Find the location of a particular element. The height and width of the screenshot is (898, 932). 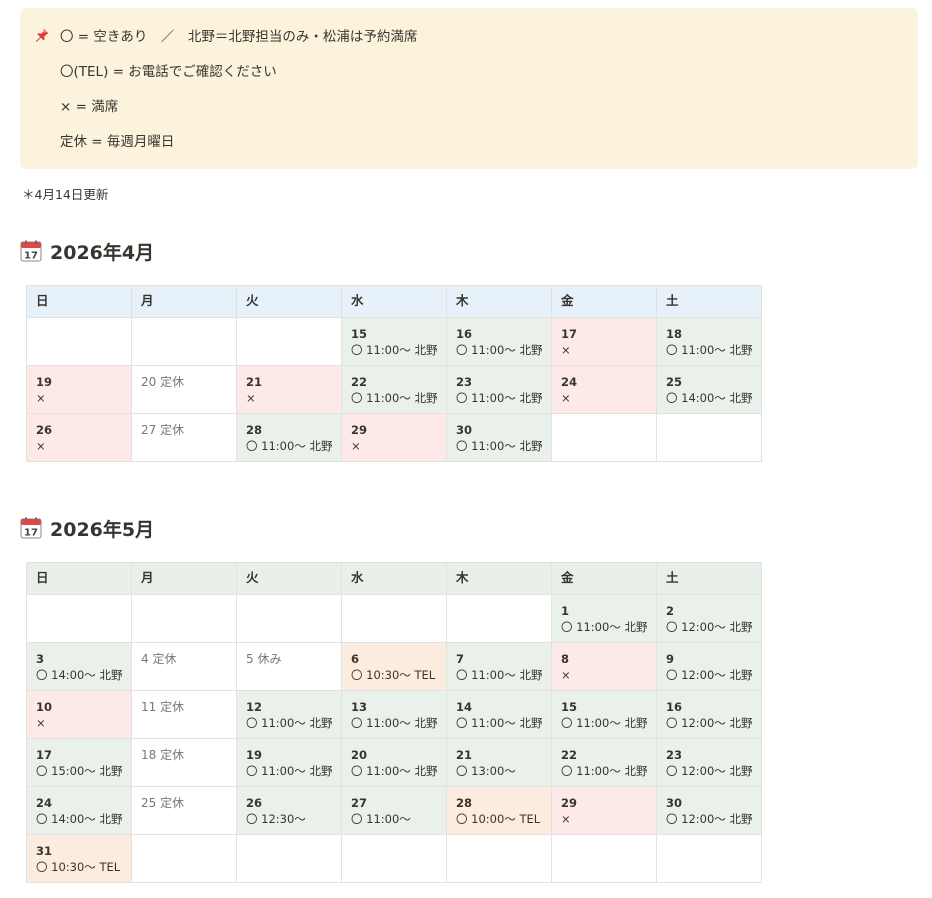

calendar-day-cell: 17 〇 15:00〜 北野 is located at coordinates (79, 762).